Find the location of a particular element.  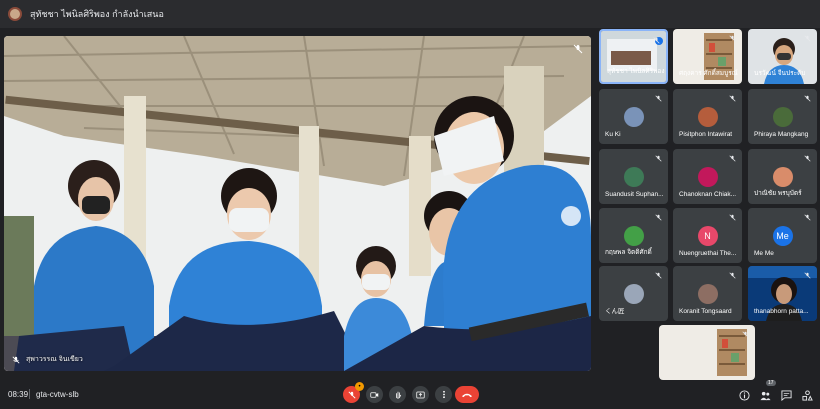

avatar: Me is located at coordinates (782, 236).